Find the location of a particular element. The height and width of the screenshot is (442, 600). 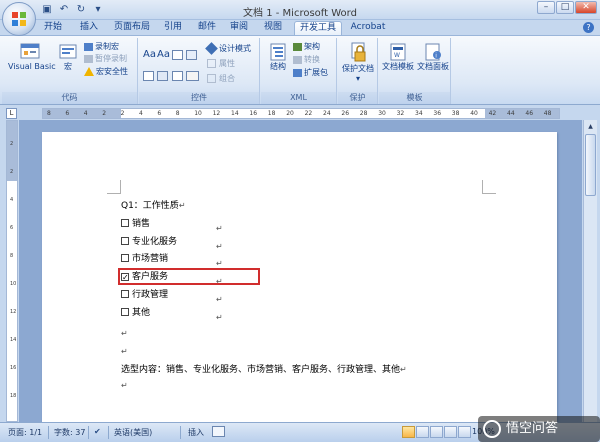

macro-record-status-icon is located at coordinates (218, 431).